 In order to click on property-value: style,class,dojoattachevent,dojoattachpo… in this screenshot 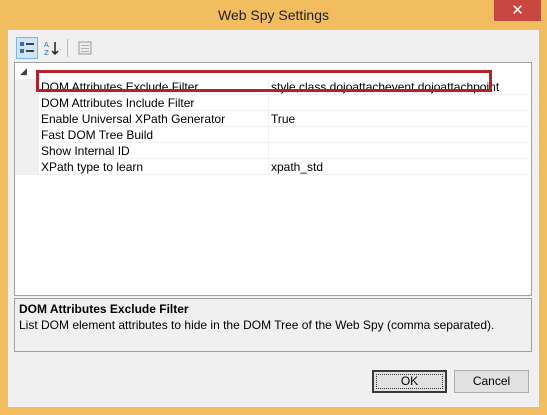, I will do `click(398, 87)`.